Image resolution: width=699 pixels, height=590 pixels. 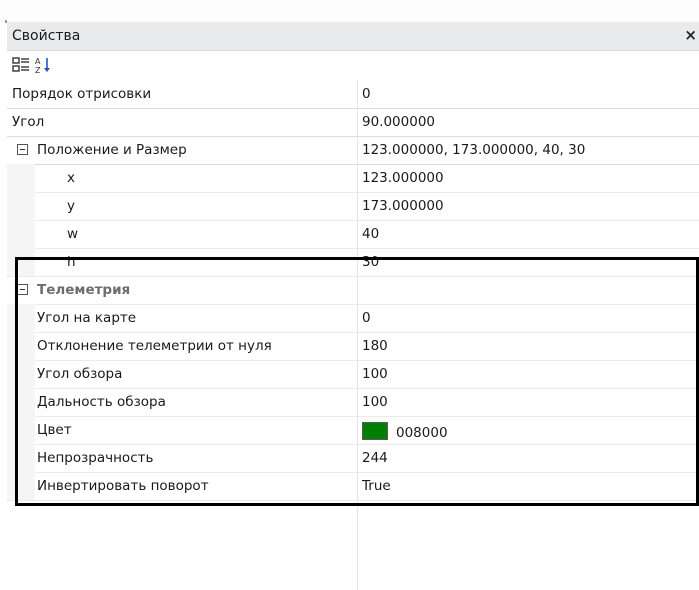 I want to click on property-row: y 173.000000, so click(x=353, y=206).